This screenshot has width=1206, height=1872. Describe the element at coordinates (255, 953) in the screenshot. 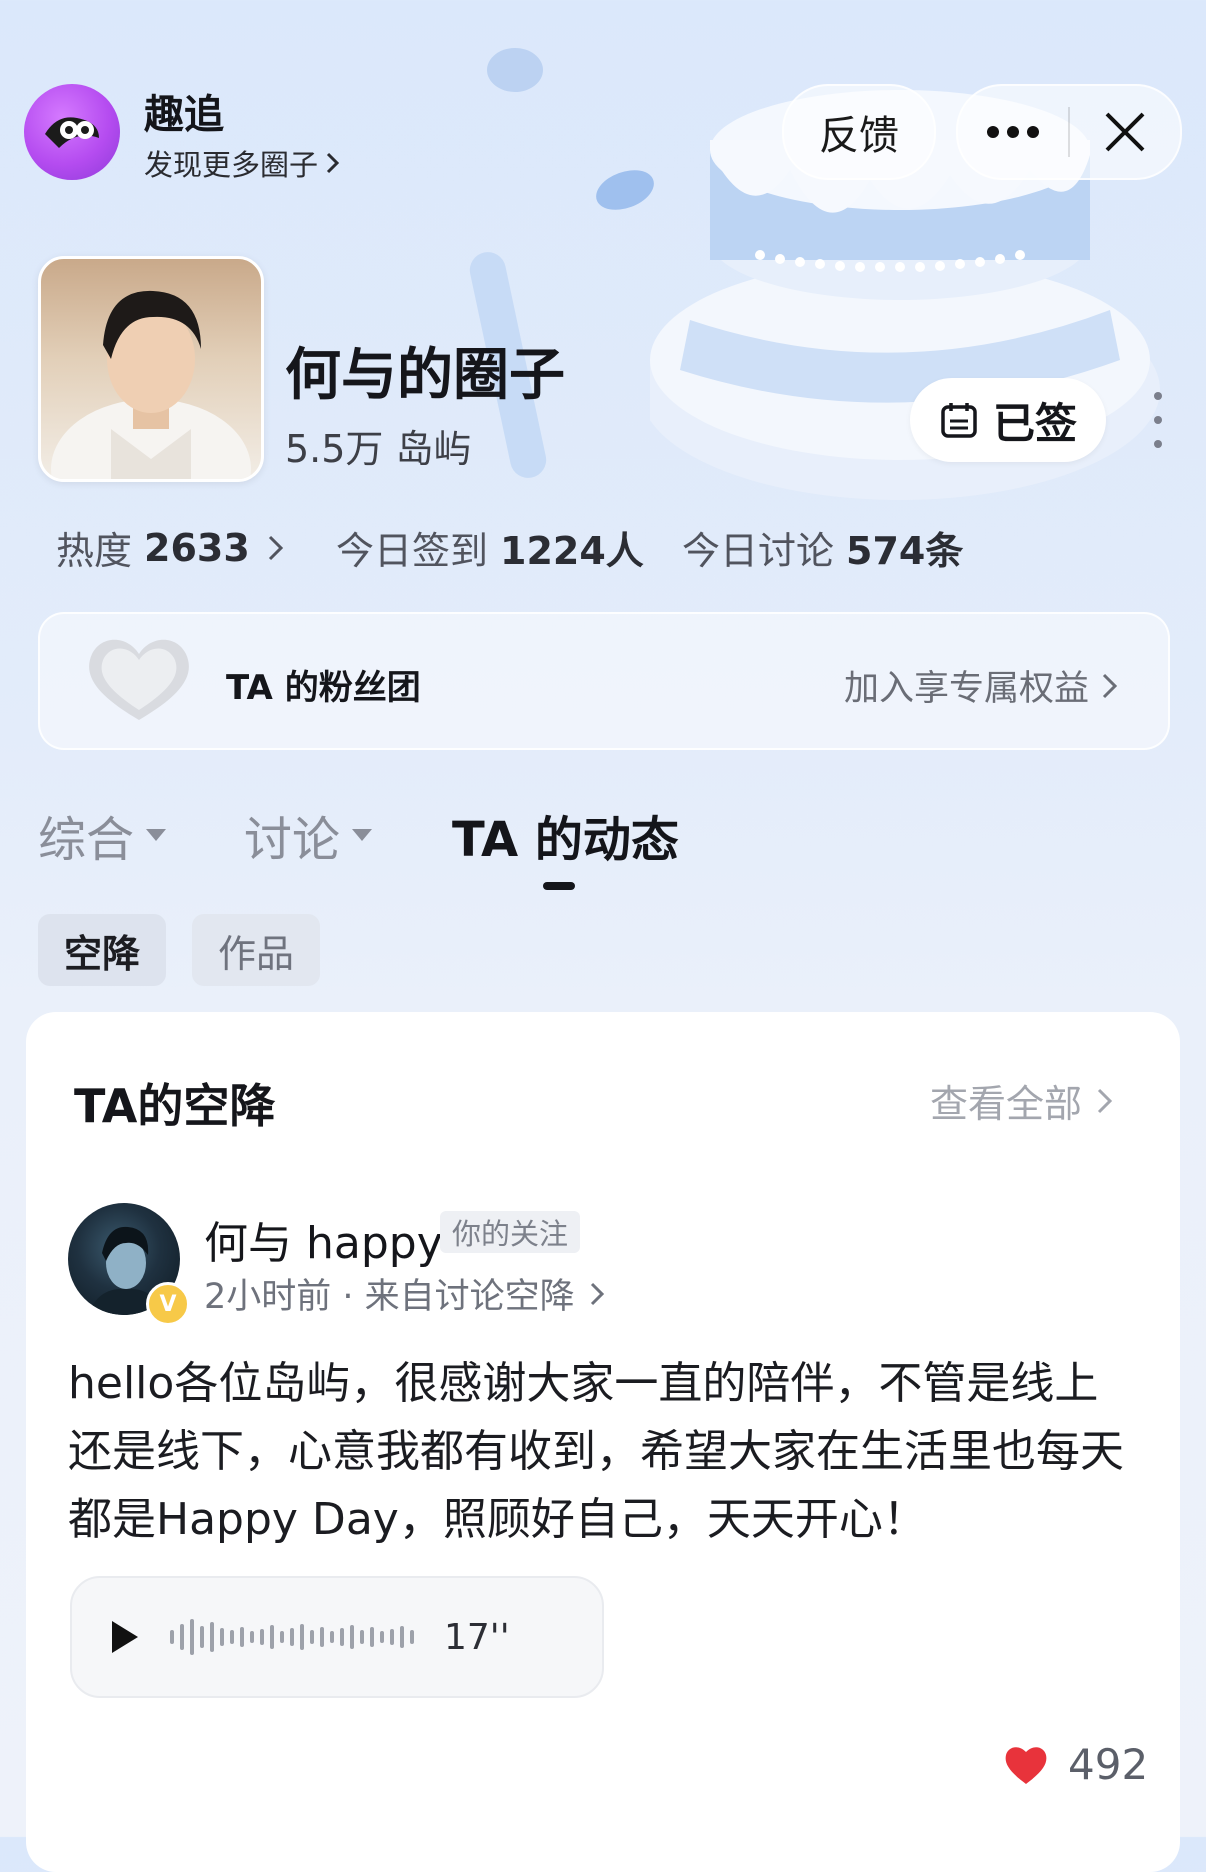

I see `chip-works-label: 作品` at that location.